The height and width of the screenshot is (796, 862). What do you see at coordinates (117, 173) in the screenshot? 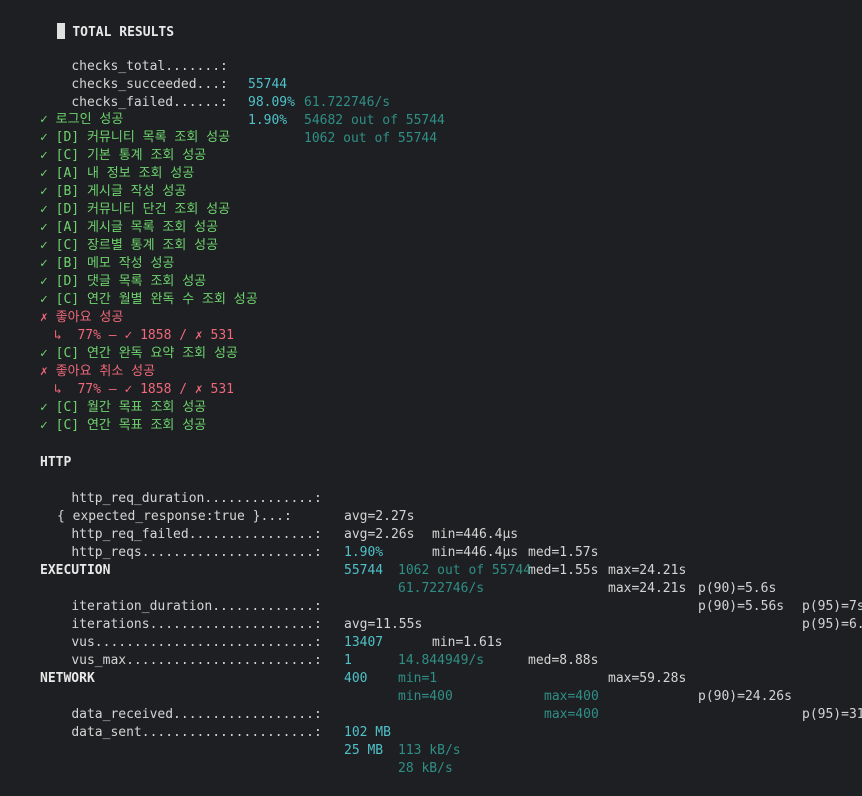
I see `check-item: ✓ [A] 내 정보 조회 성공` at bounding box center [117, 173].